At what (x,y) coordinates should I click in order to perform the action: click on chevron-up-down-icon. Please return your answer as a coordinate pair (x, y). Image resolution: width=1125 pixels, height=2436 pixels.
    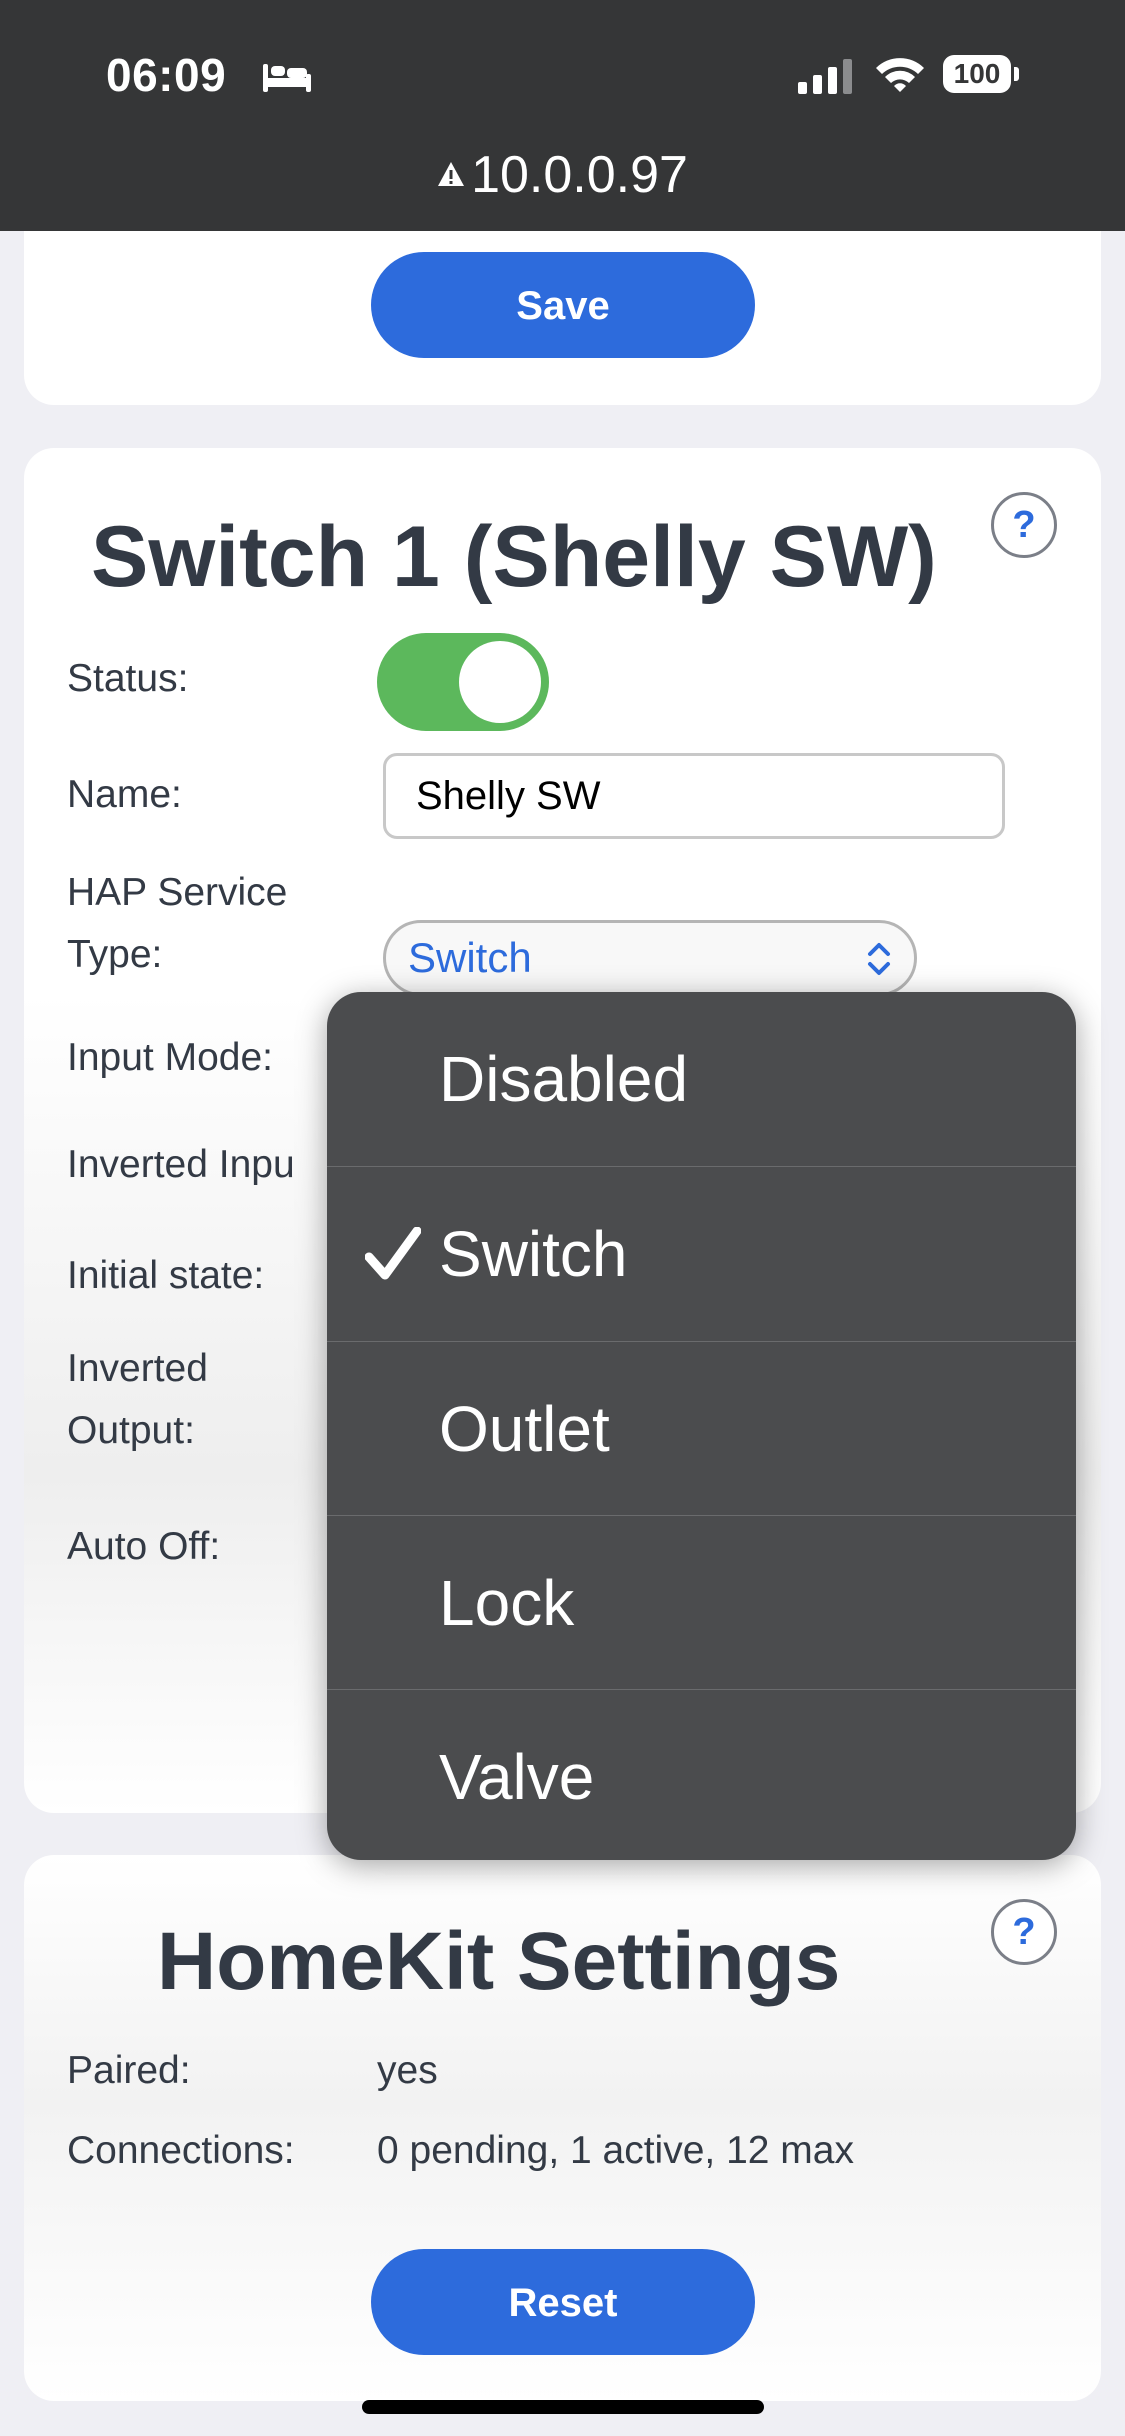
    Looking at the image, I should click on (879, 959).